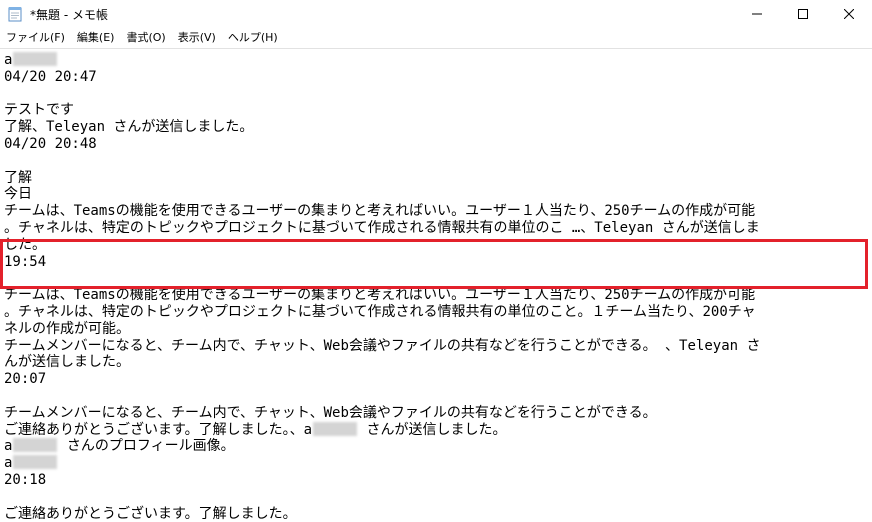  Describe the element at coordinates (158, 429) in the screenshot. I see `text-line-content: ご連絡ありがとうございます。了解しました。、a` at that location.